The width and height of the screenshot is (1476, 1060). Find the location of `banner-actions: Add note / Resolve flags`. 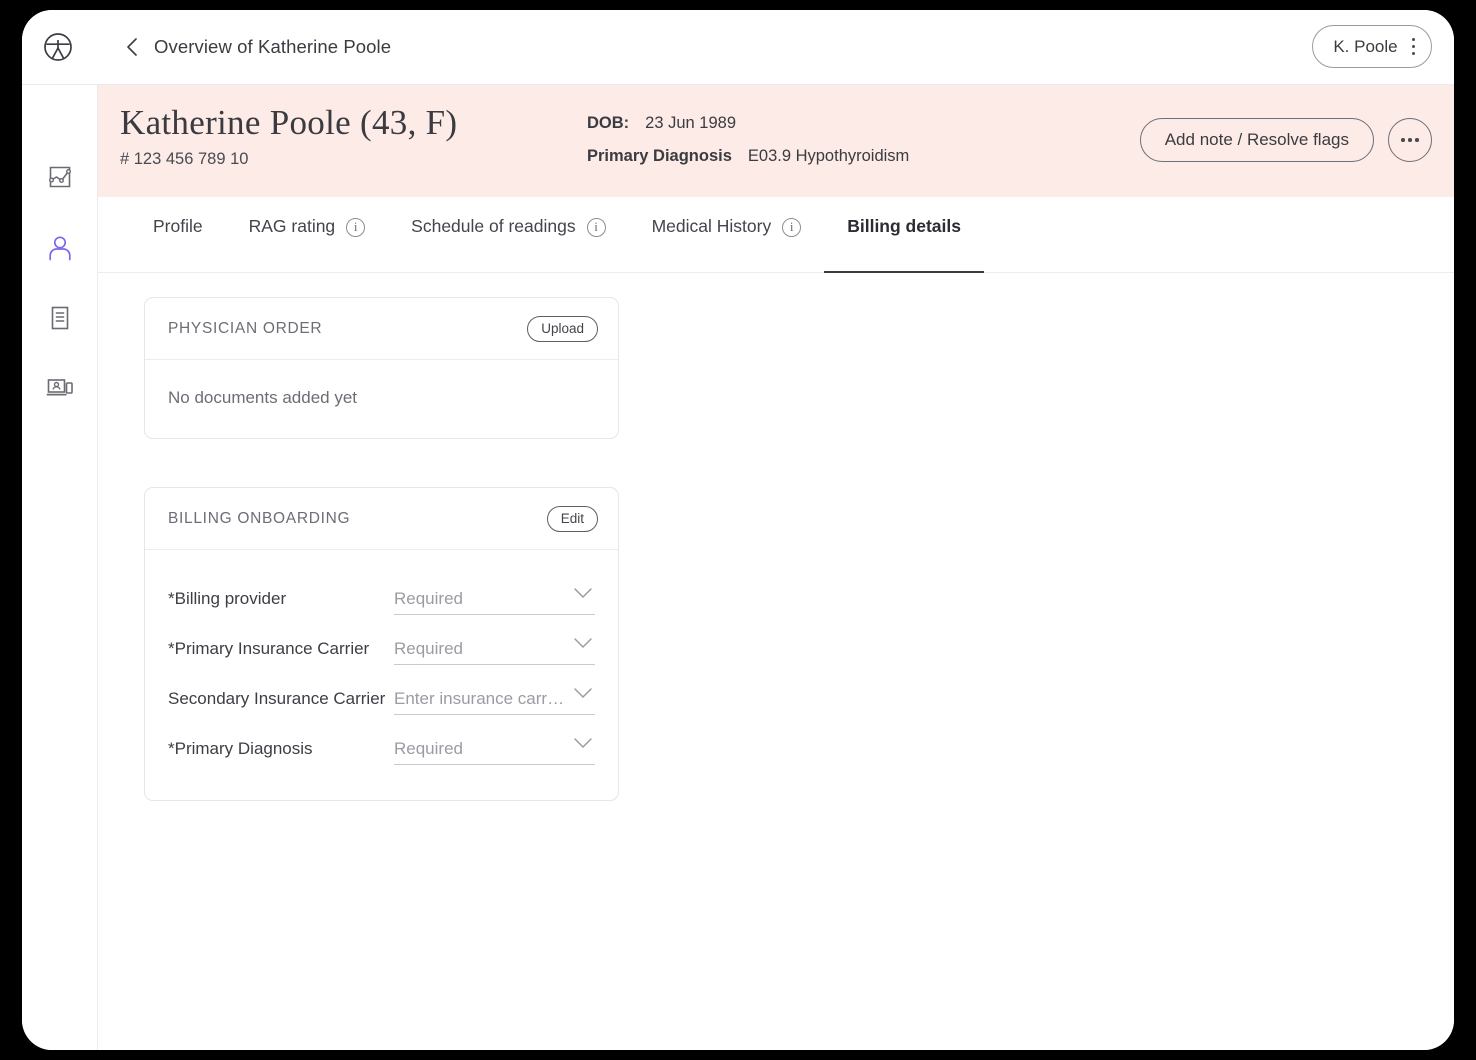

banner-actions: Add note / Resolve flags is located at coordinates (1285, 140).